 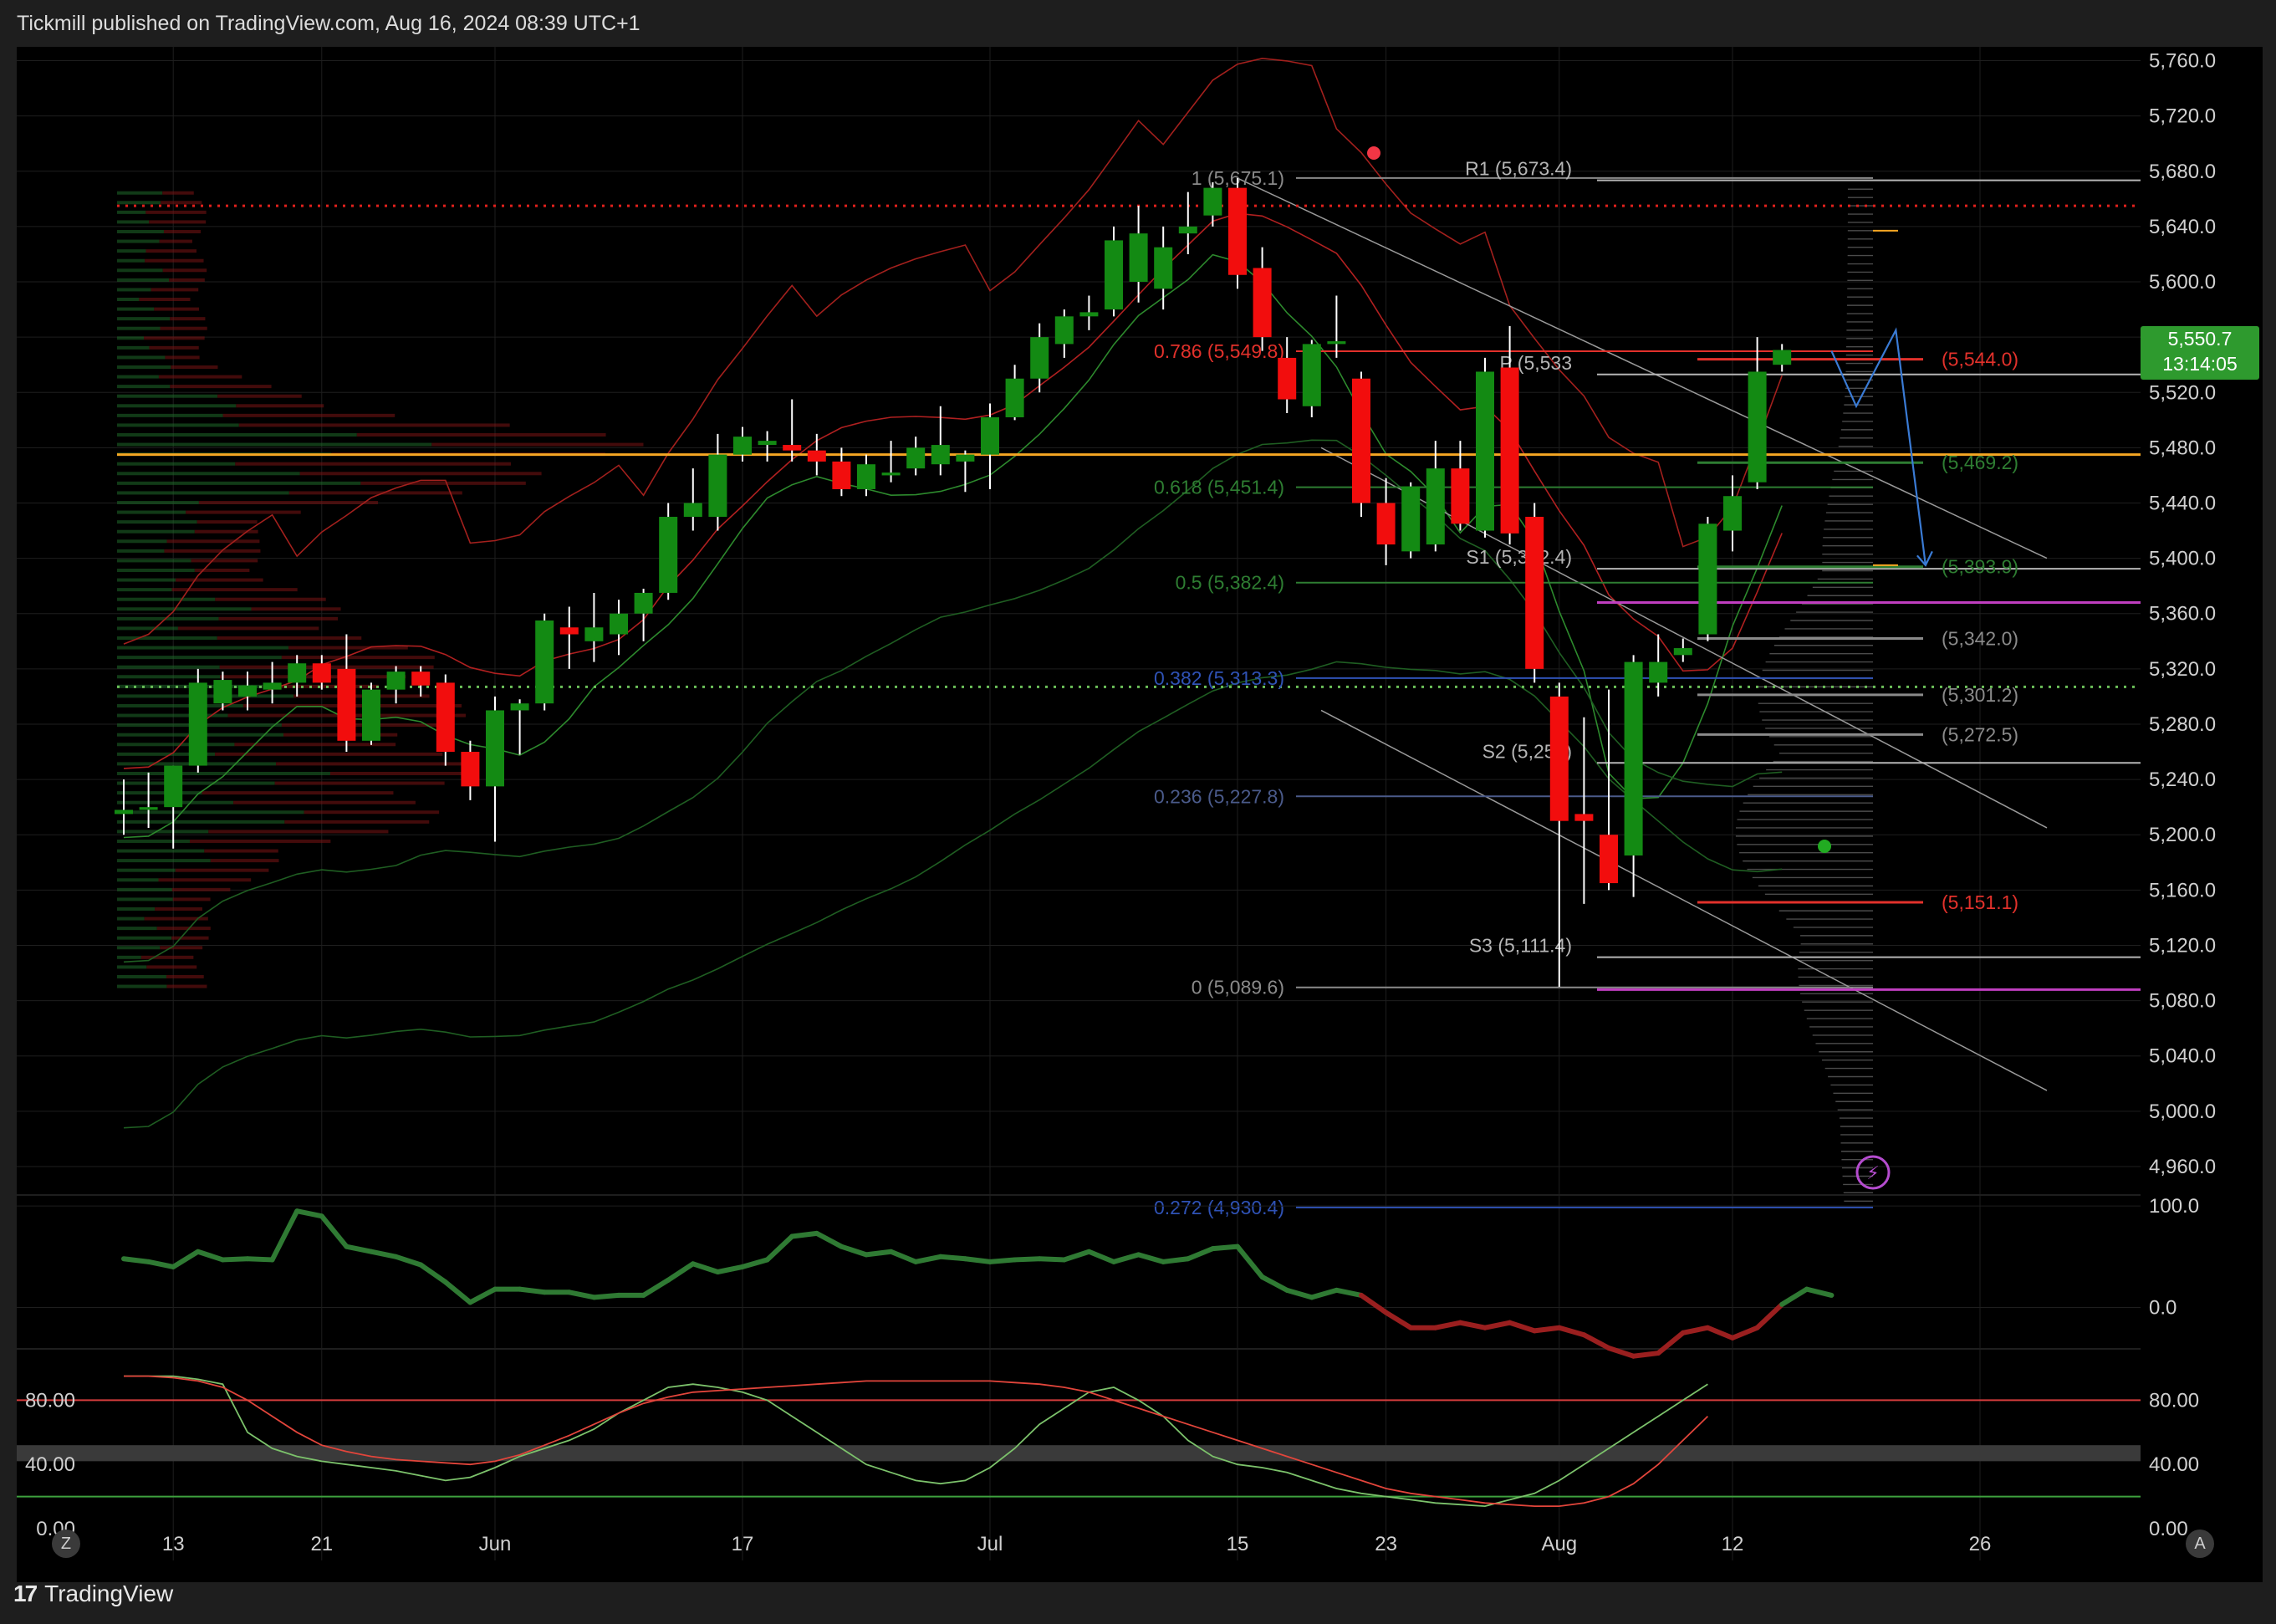 What do you see at coordinates (2200, 1544) in the screenshot?
I see `auto-scale-button: A` at bounding box center [2200, 1544].